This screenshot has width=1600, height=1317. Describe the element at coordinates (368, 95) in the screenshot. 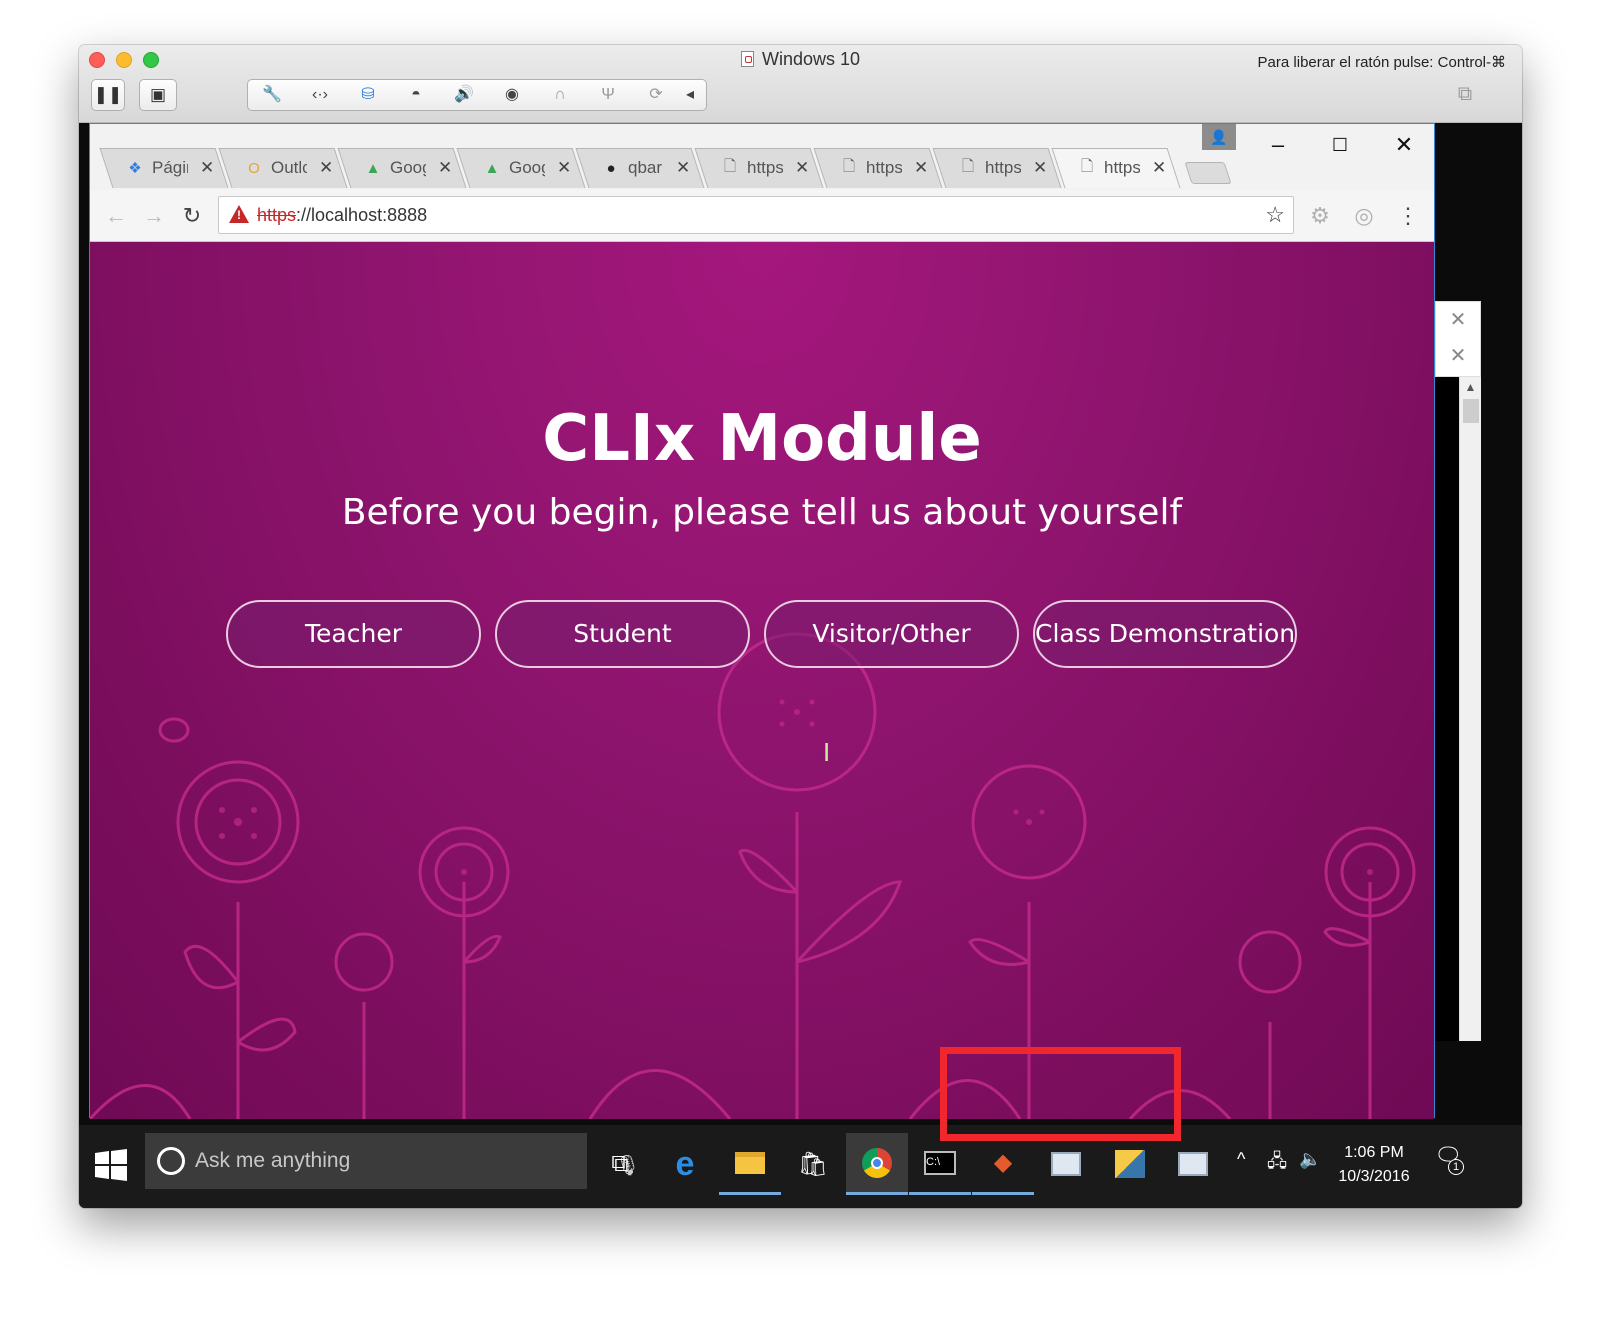

I see `drive-icon: ⛁` at that location.